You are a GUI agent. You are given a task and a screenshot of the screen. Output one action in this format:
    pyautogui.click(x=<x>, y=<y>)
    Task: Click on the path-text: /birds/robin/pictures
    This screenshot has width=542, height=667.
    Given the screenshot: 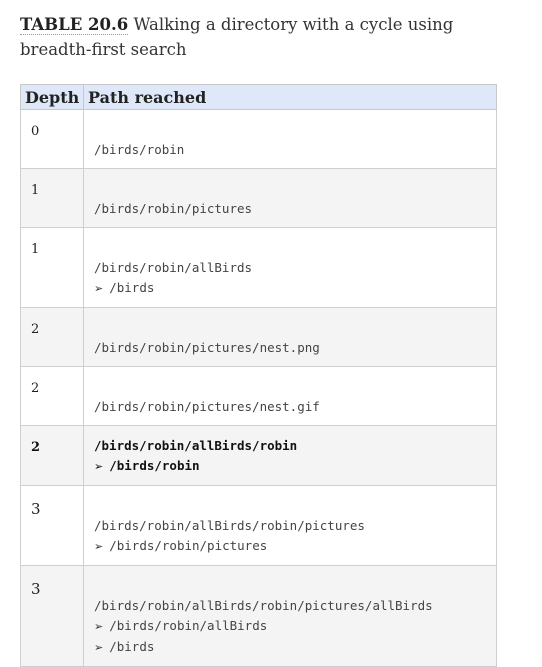 What is the action you would take?
    pyautogui.click(x=173, y=208)
    